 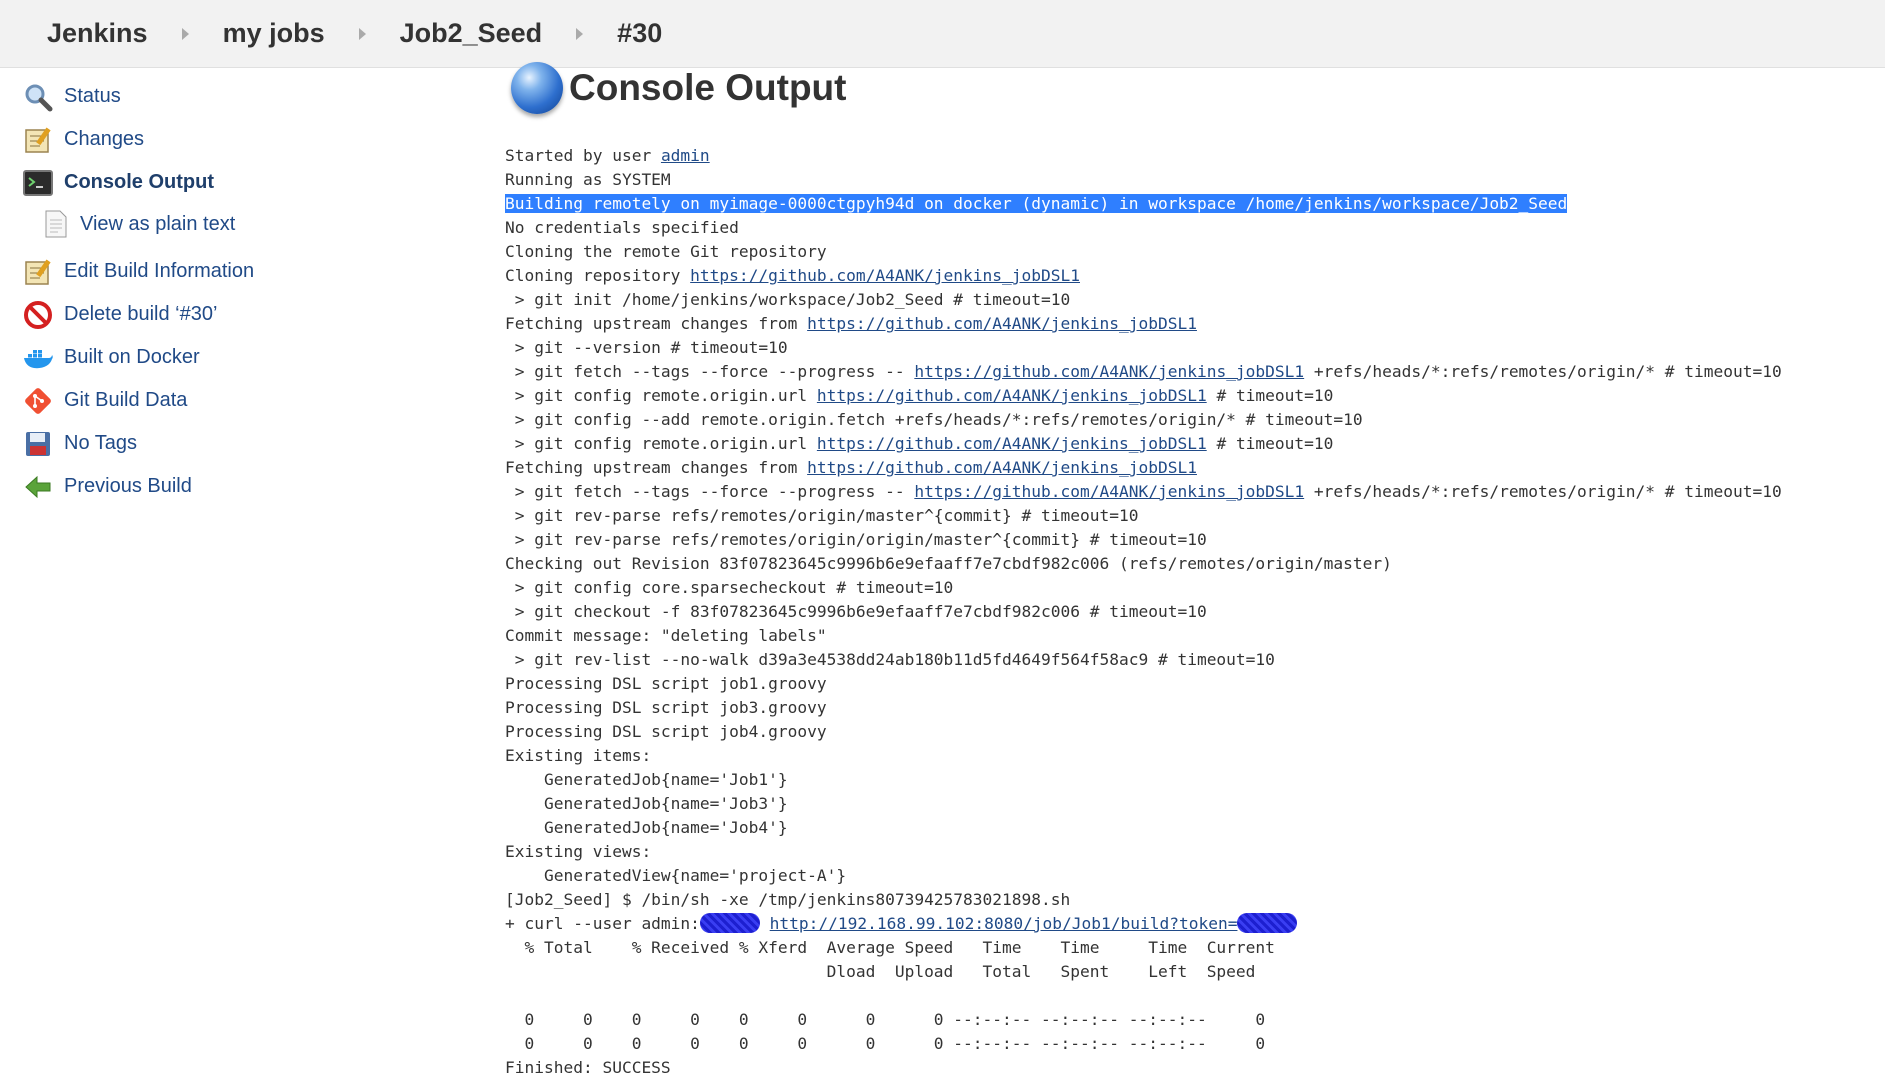 I want to click on floppy-disk-icon, so click(x=38, y=444).